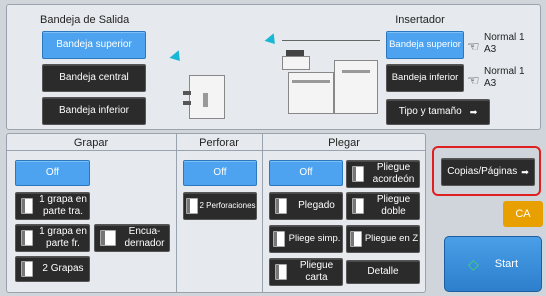  I want to click on staple-two-button: 2 Grapas, so click(52, 269).